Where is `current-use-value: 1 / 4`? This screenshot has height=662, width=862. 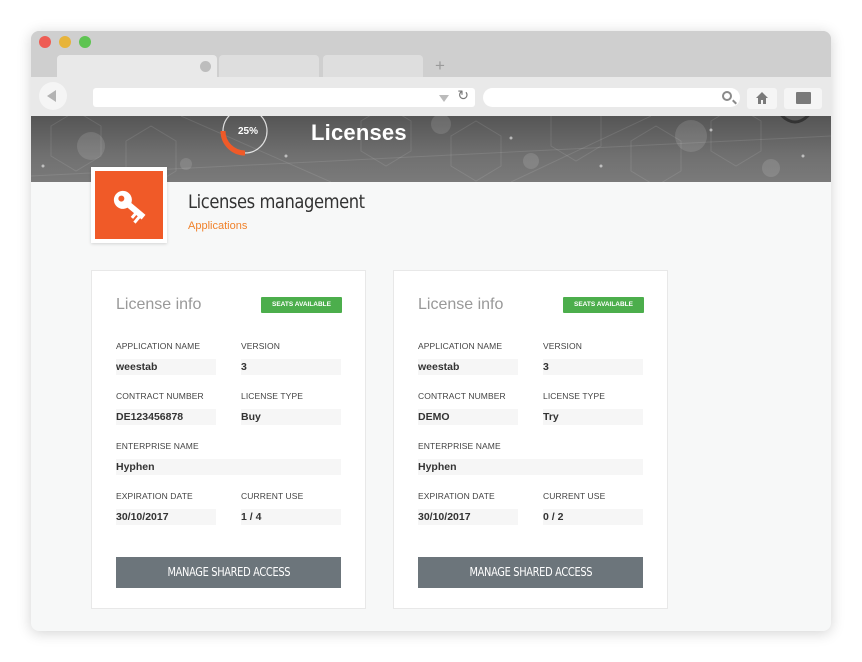
current-use-value: 1 / 4 is located at coordinates (291, 517).